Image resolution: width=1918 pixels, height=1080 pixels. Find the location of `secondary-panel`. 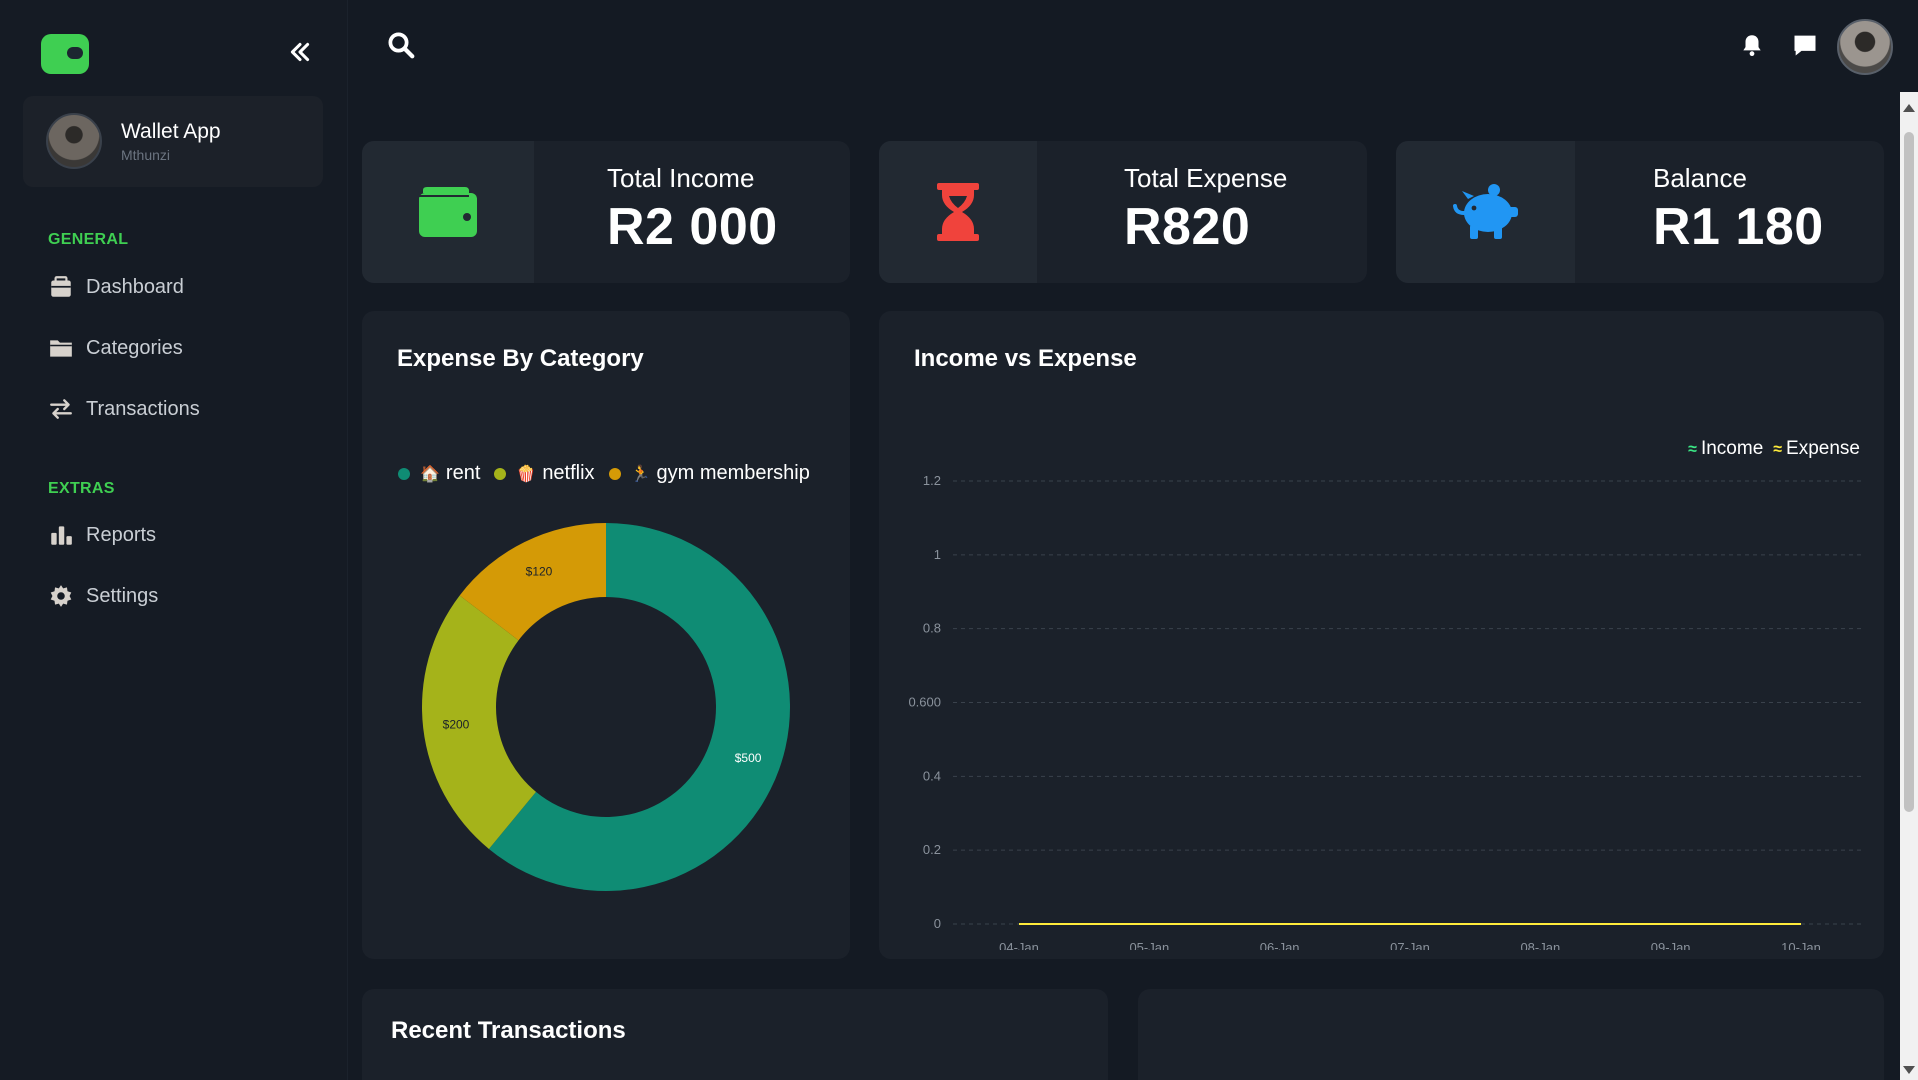

secondary-panel is located at coordinates (1511, 1034).